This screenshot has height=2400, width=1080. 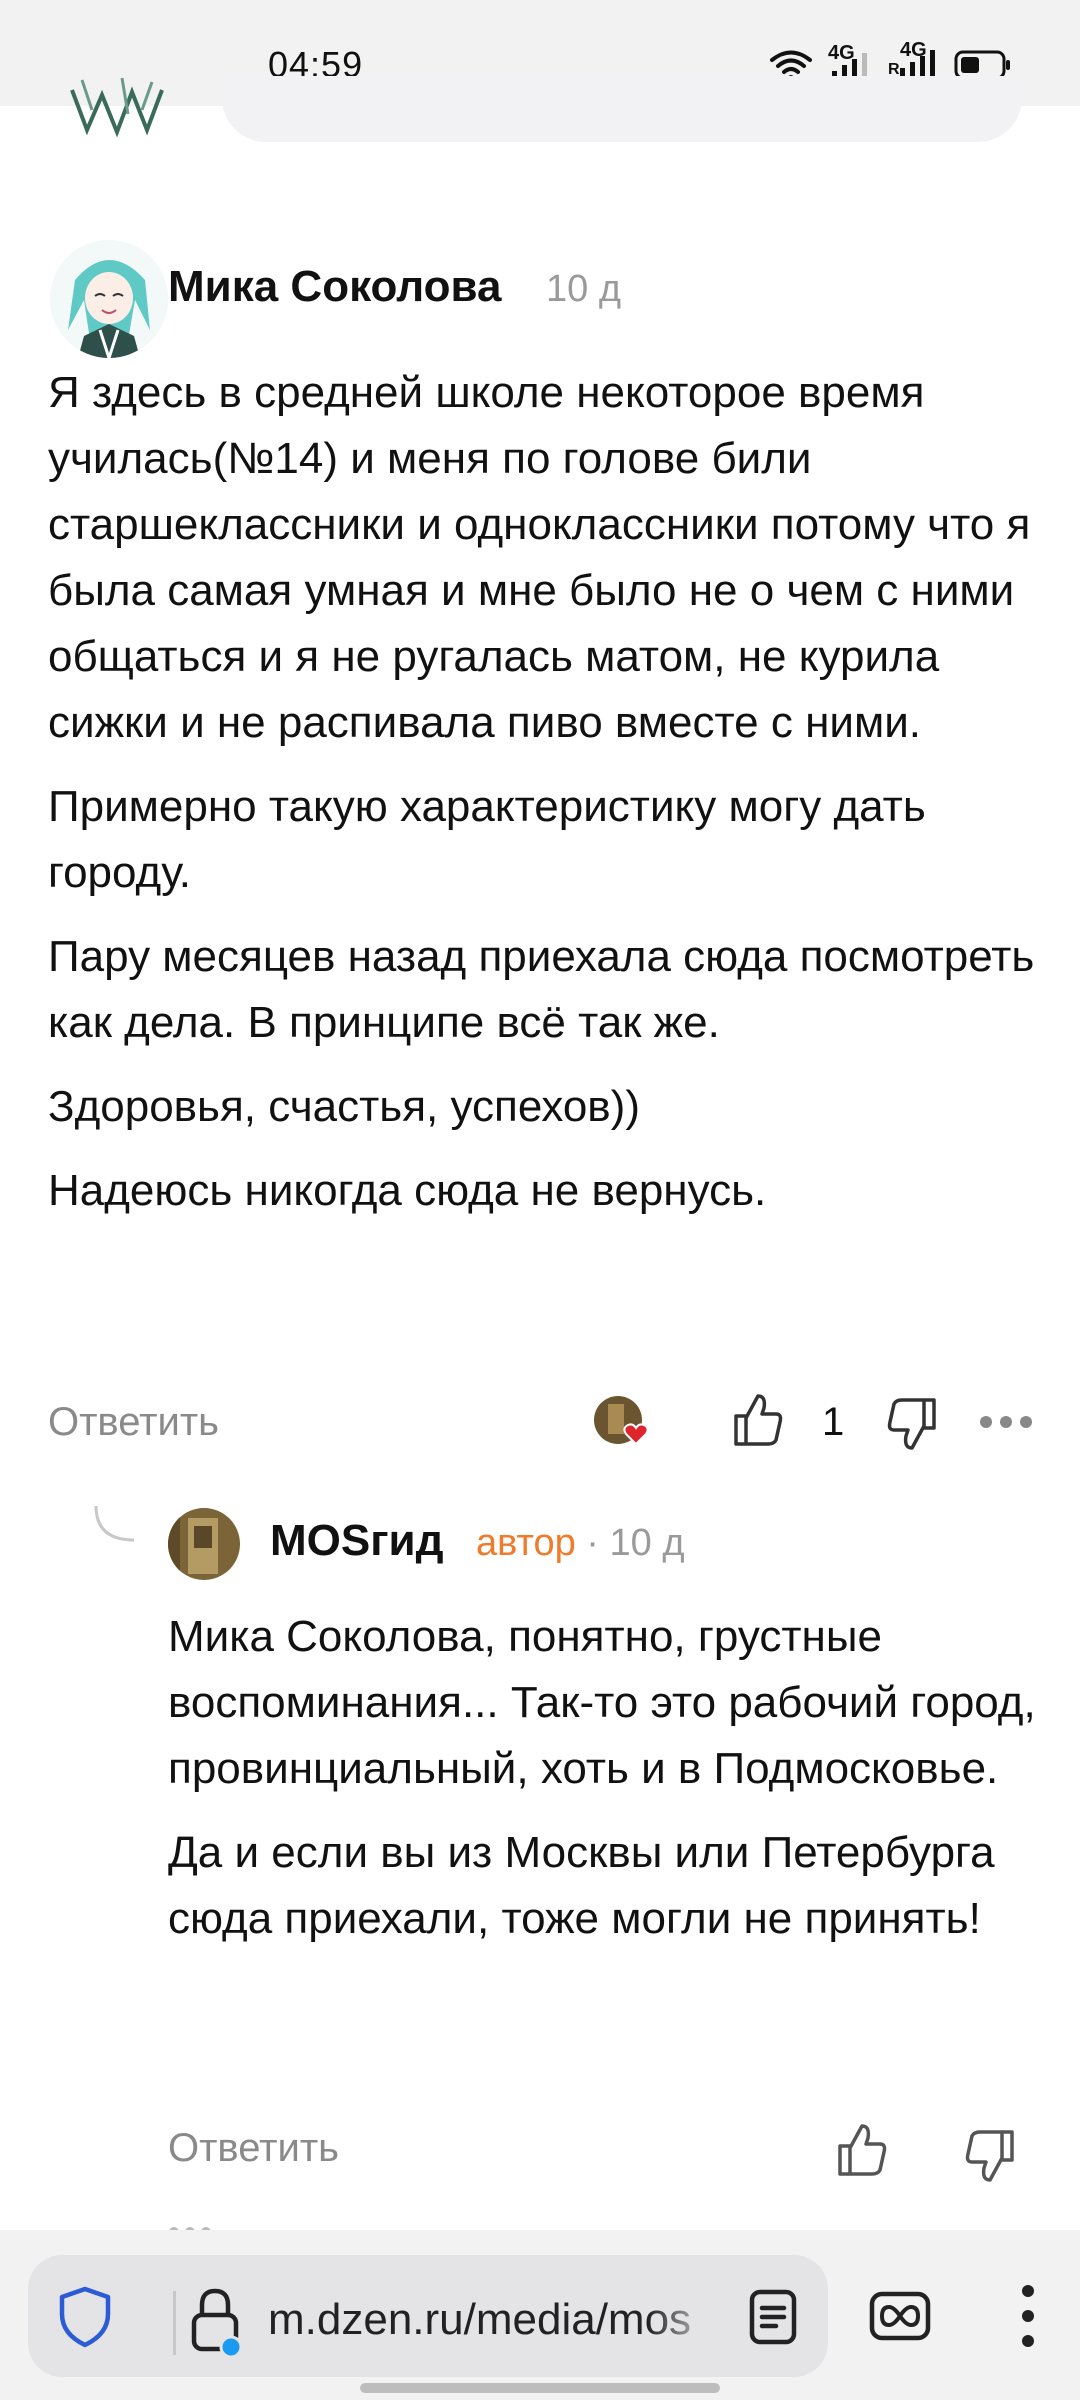 I want to click on url-text: m.dzen.ru/media/mos, so click(x=488, y=2320).